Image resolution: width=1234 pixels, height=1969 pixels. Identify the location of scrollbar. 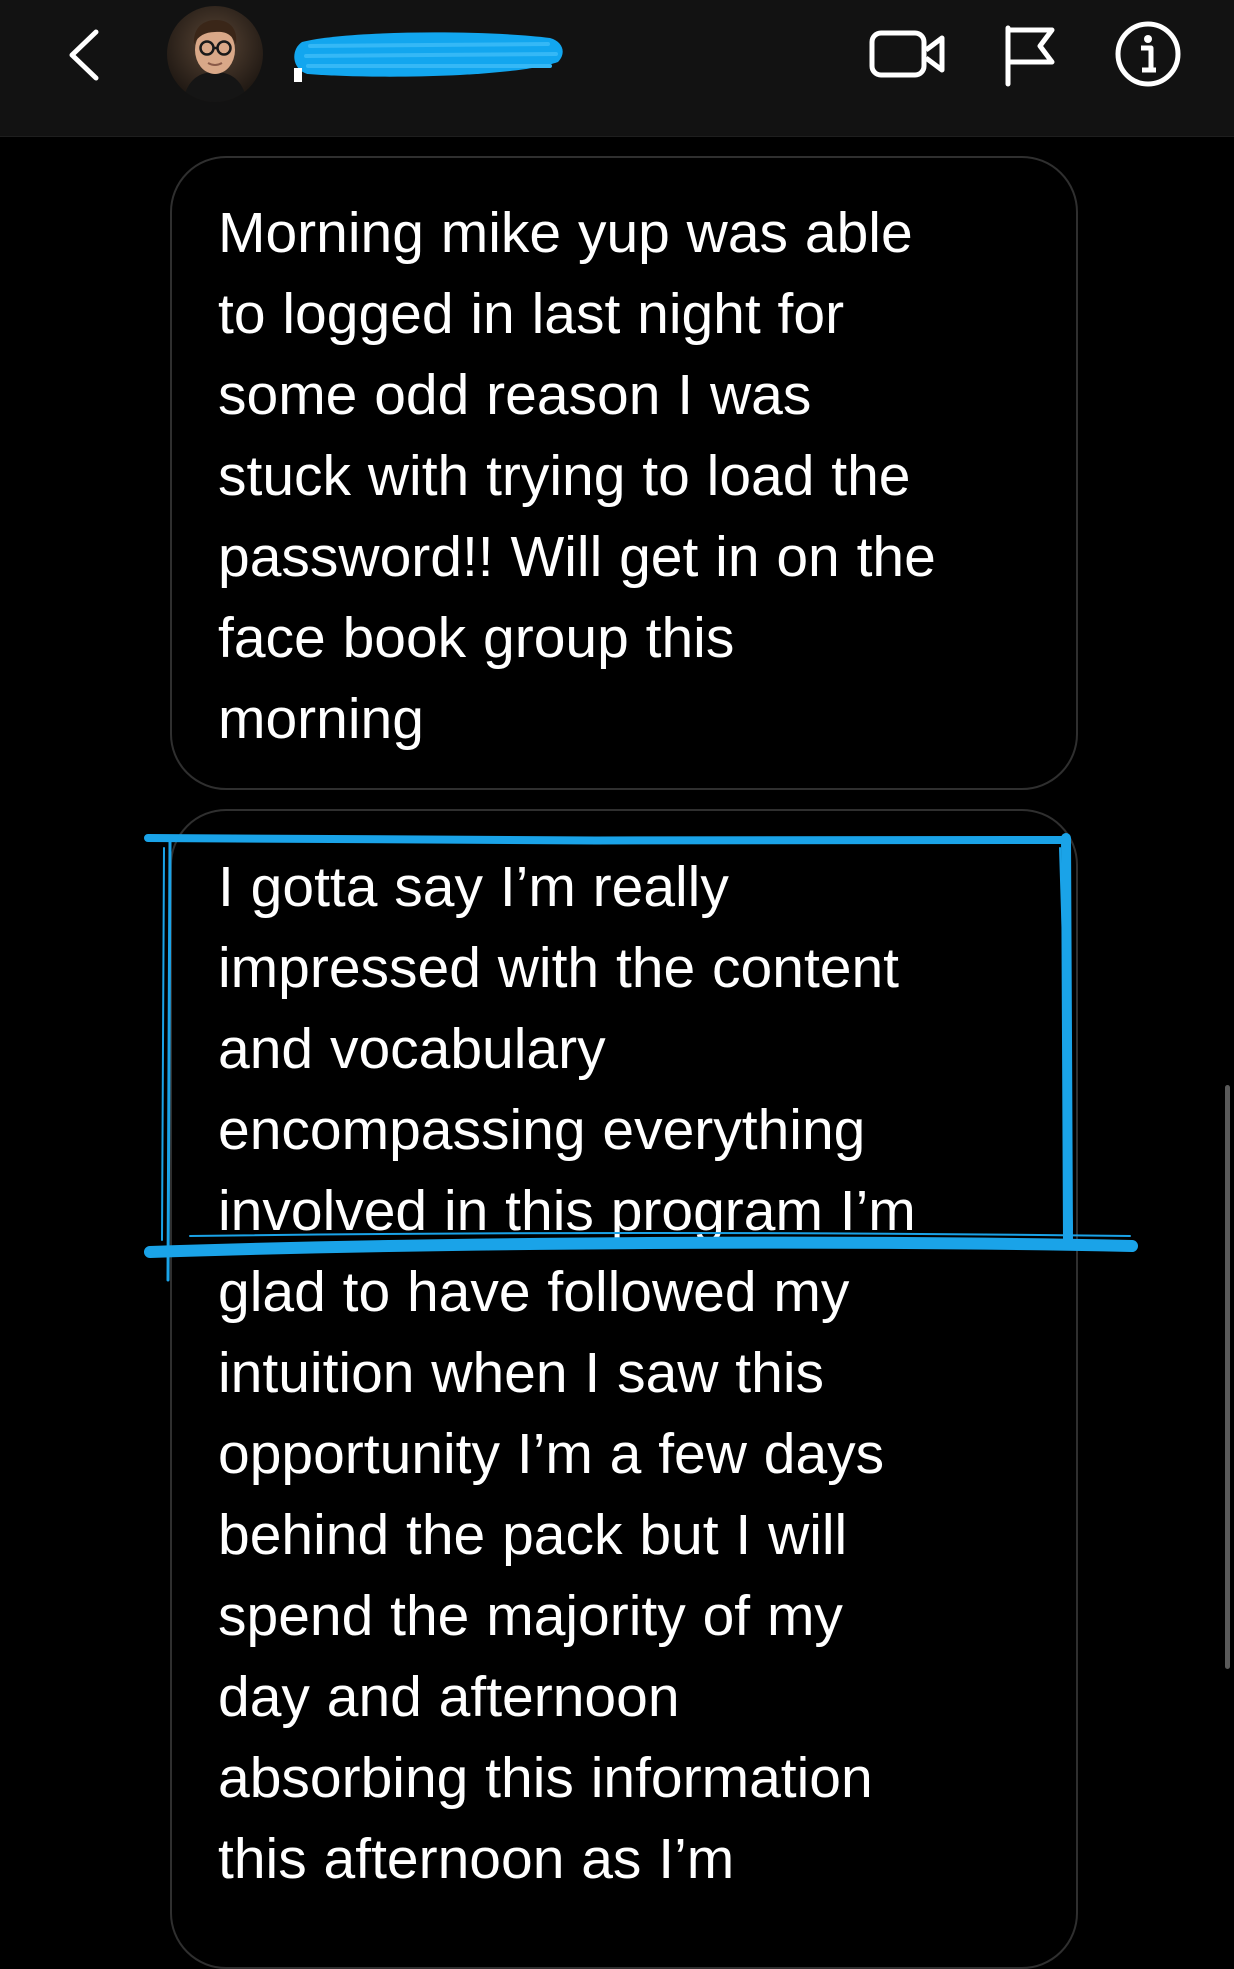
(1227, 1377).